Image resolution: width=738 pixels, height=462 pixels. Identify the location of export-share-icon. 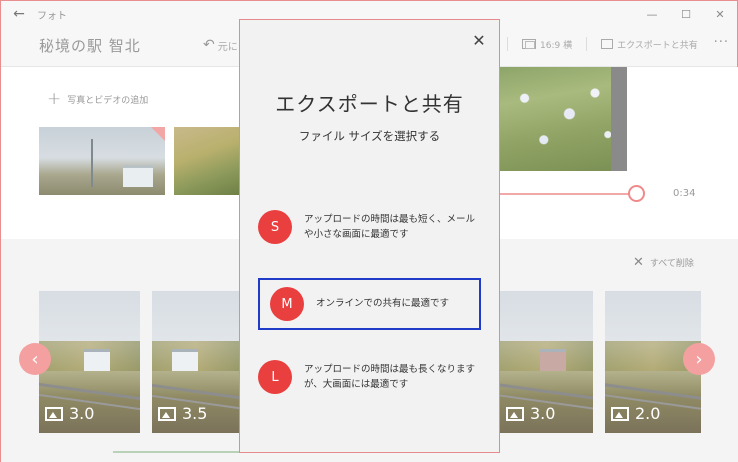
(607, 44).